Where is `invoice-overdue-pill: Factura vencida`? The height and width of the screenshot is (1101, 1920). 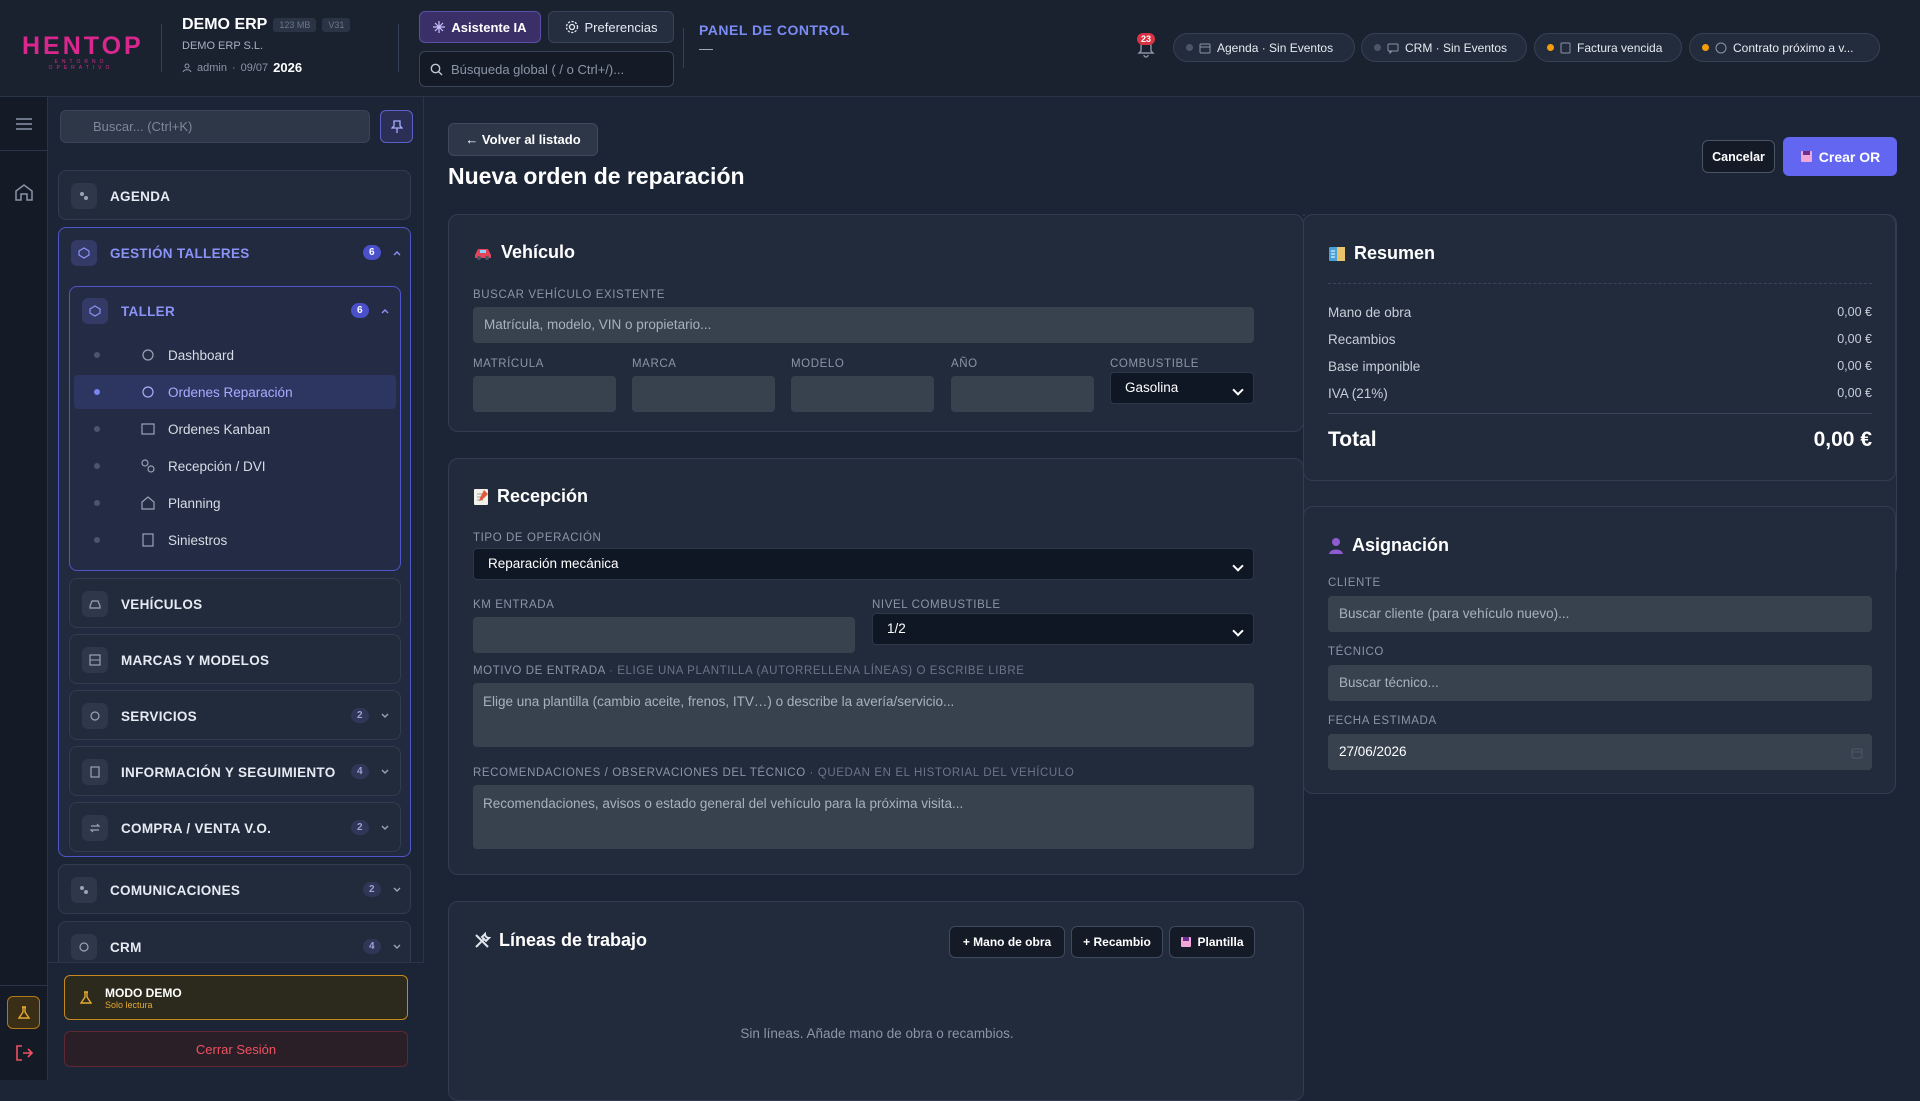
invoice-overdue-pill: Factura vencida is located at coordinates (1608, 47).